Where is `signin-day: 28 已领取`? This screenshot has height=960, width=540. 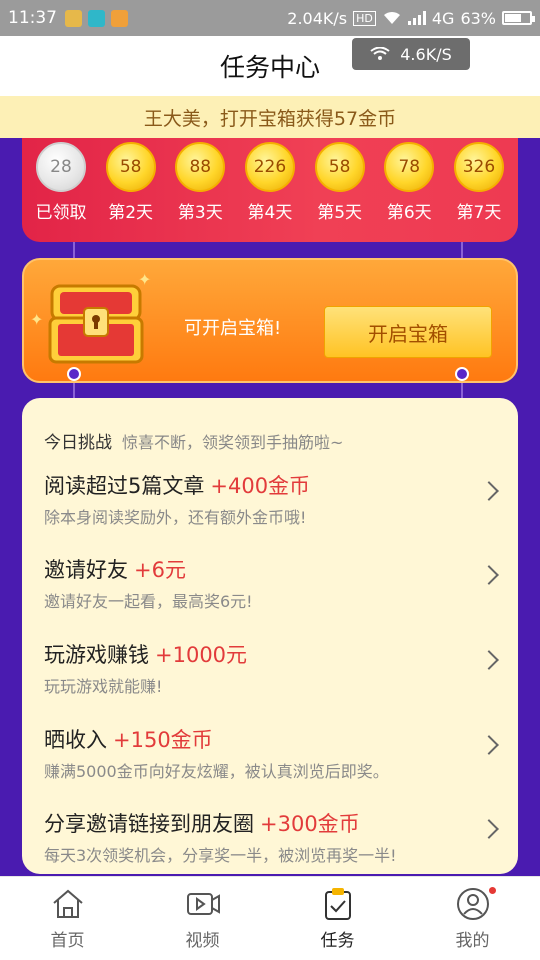
signin-day: 28 已领取 is located at coordinates (61, 182).